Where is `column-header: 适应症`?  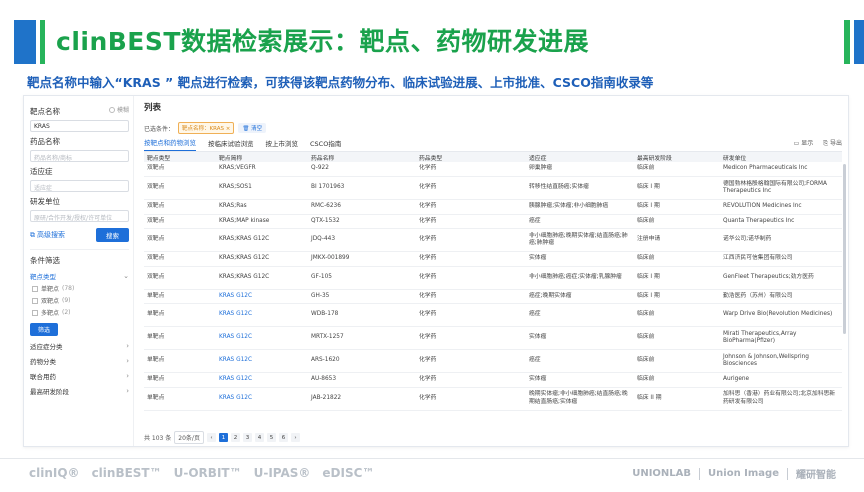
column-header: 适应症 is located at coordinates (580, 157).